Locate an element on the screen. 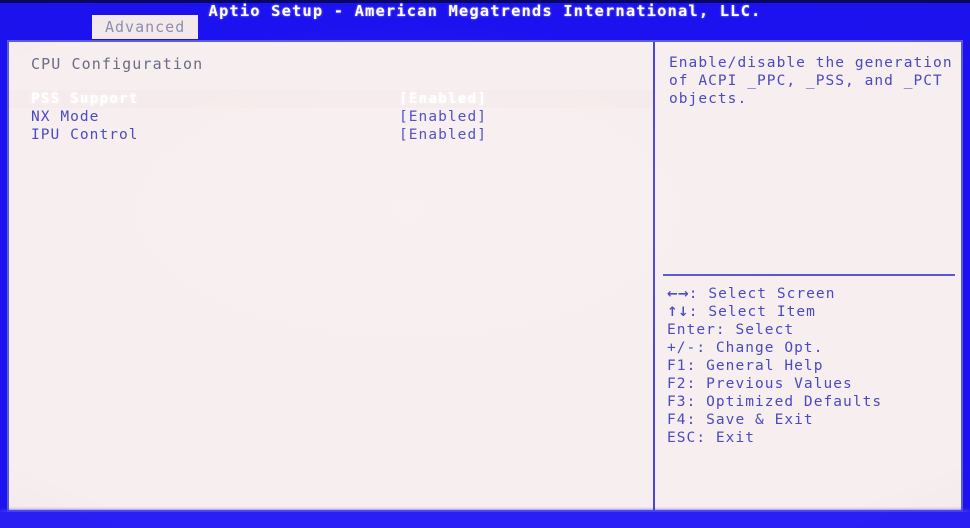 This screenshot has height=528, width=970. key-name: F2 is located at coordinates (677, 384).